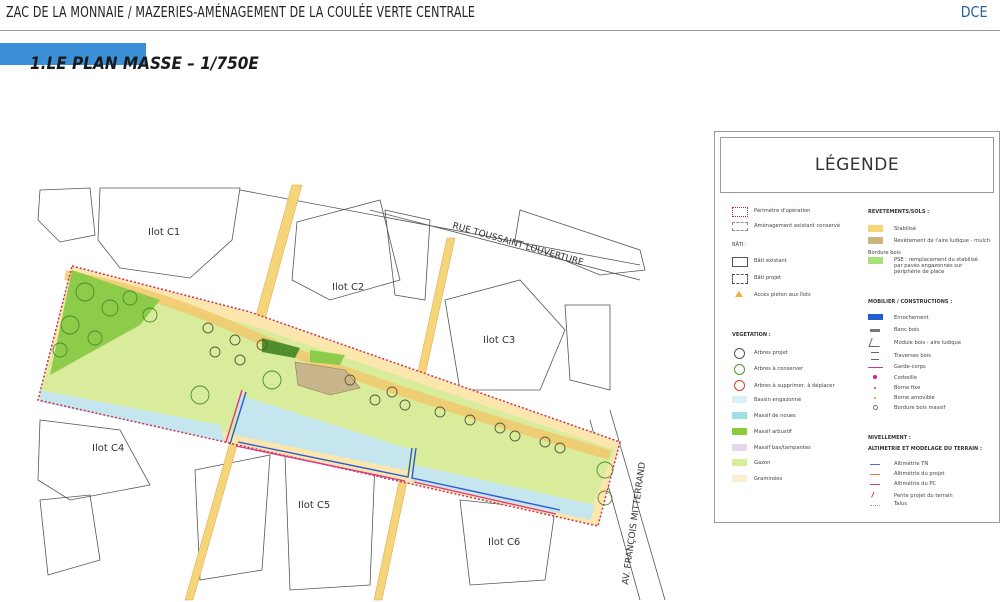 This screenshot has height=602, width=1000. I want to click on legend-label: Massif bas/tampantes, so click(782, 448).